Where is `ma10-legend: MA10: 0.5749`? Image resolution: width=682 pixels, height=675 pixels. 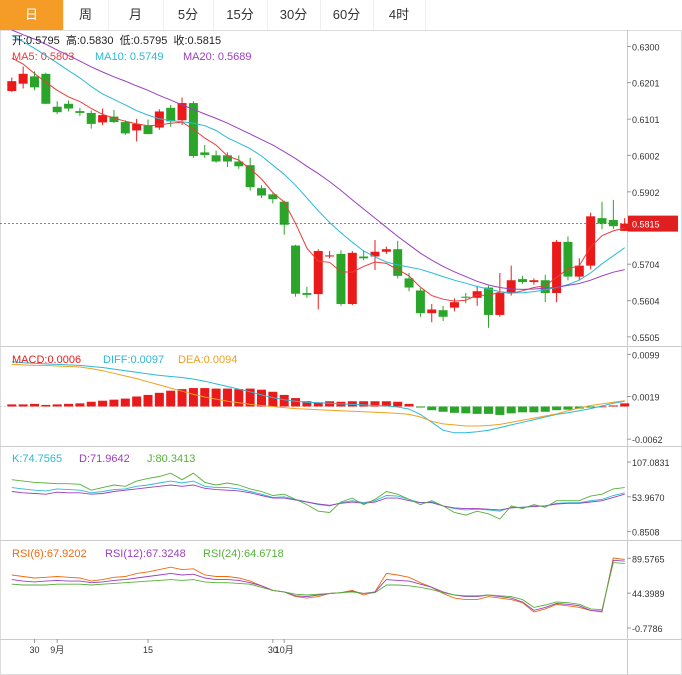
ma10-legend: MA10: 0.5749 is located at coordinates (129, 57).